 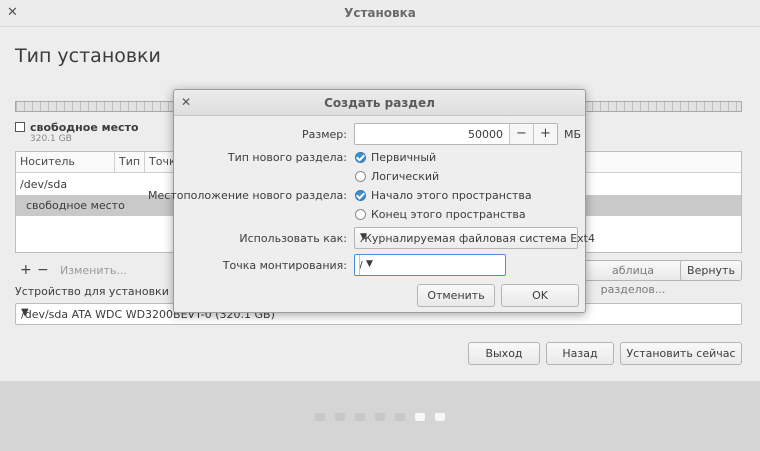 I want to click on radio-location-end, so click(x=360, y=214).